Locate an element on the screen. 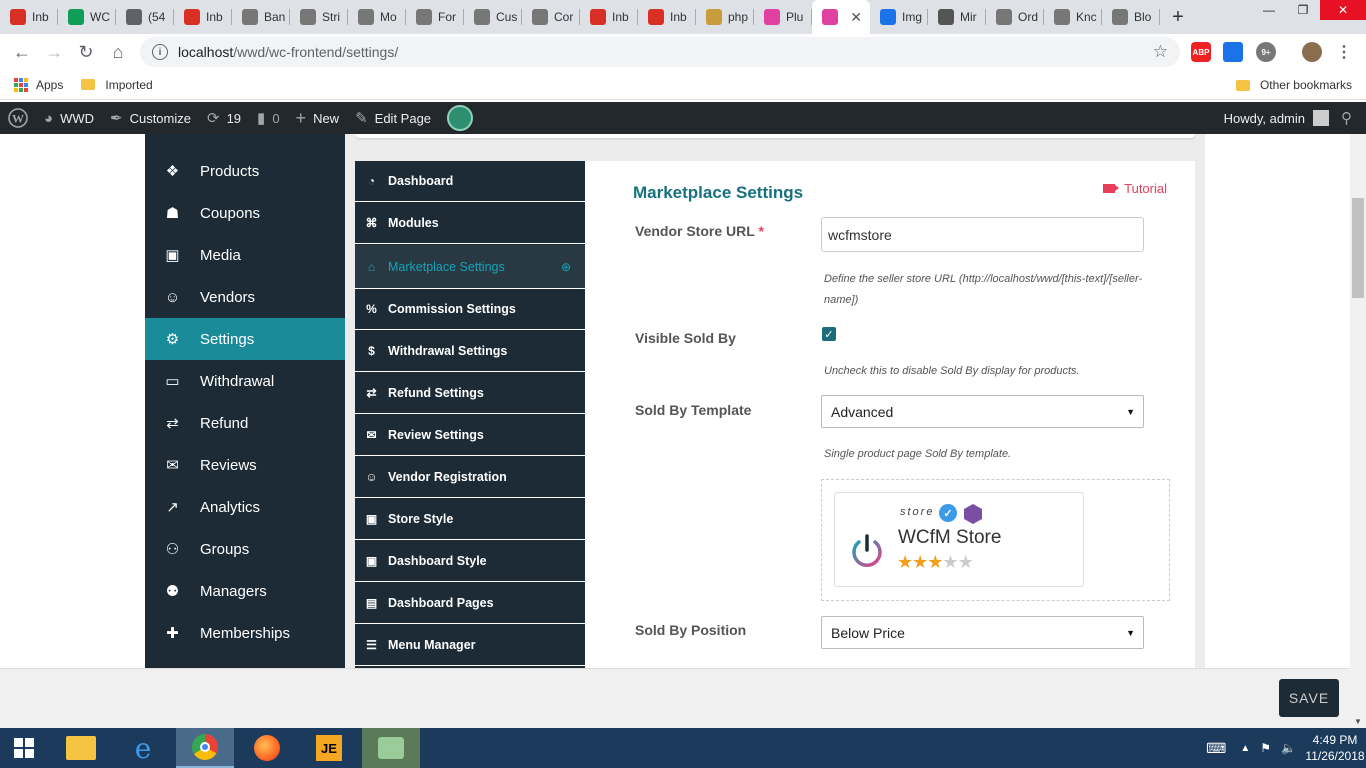 This screenshot has width=1366, height=768. browser-tab: Img is located at coordinates (899, 17).